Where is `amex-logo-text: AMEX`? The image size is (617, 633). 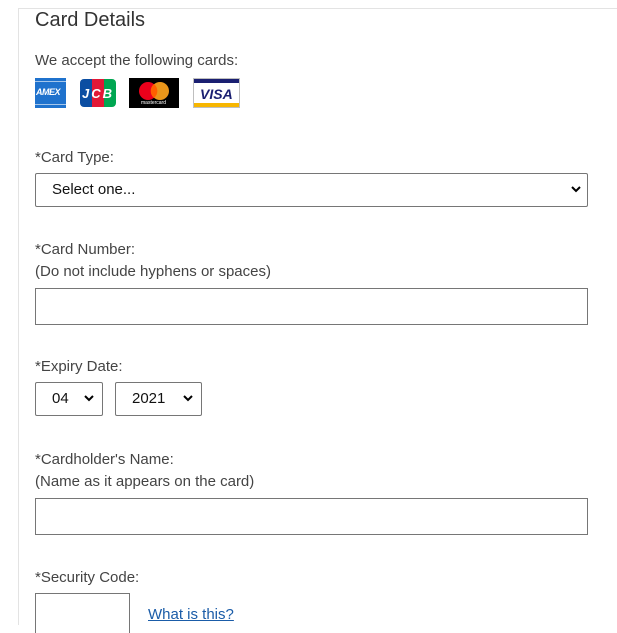 amex-logo-text: AMEX is located at coordinates (48, 92).